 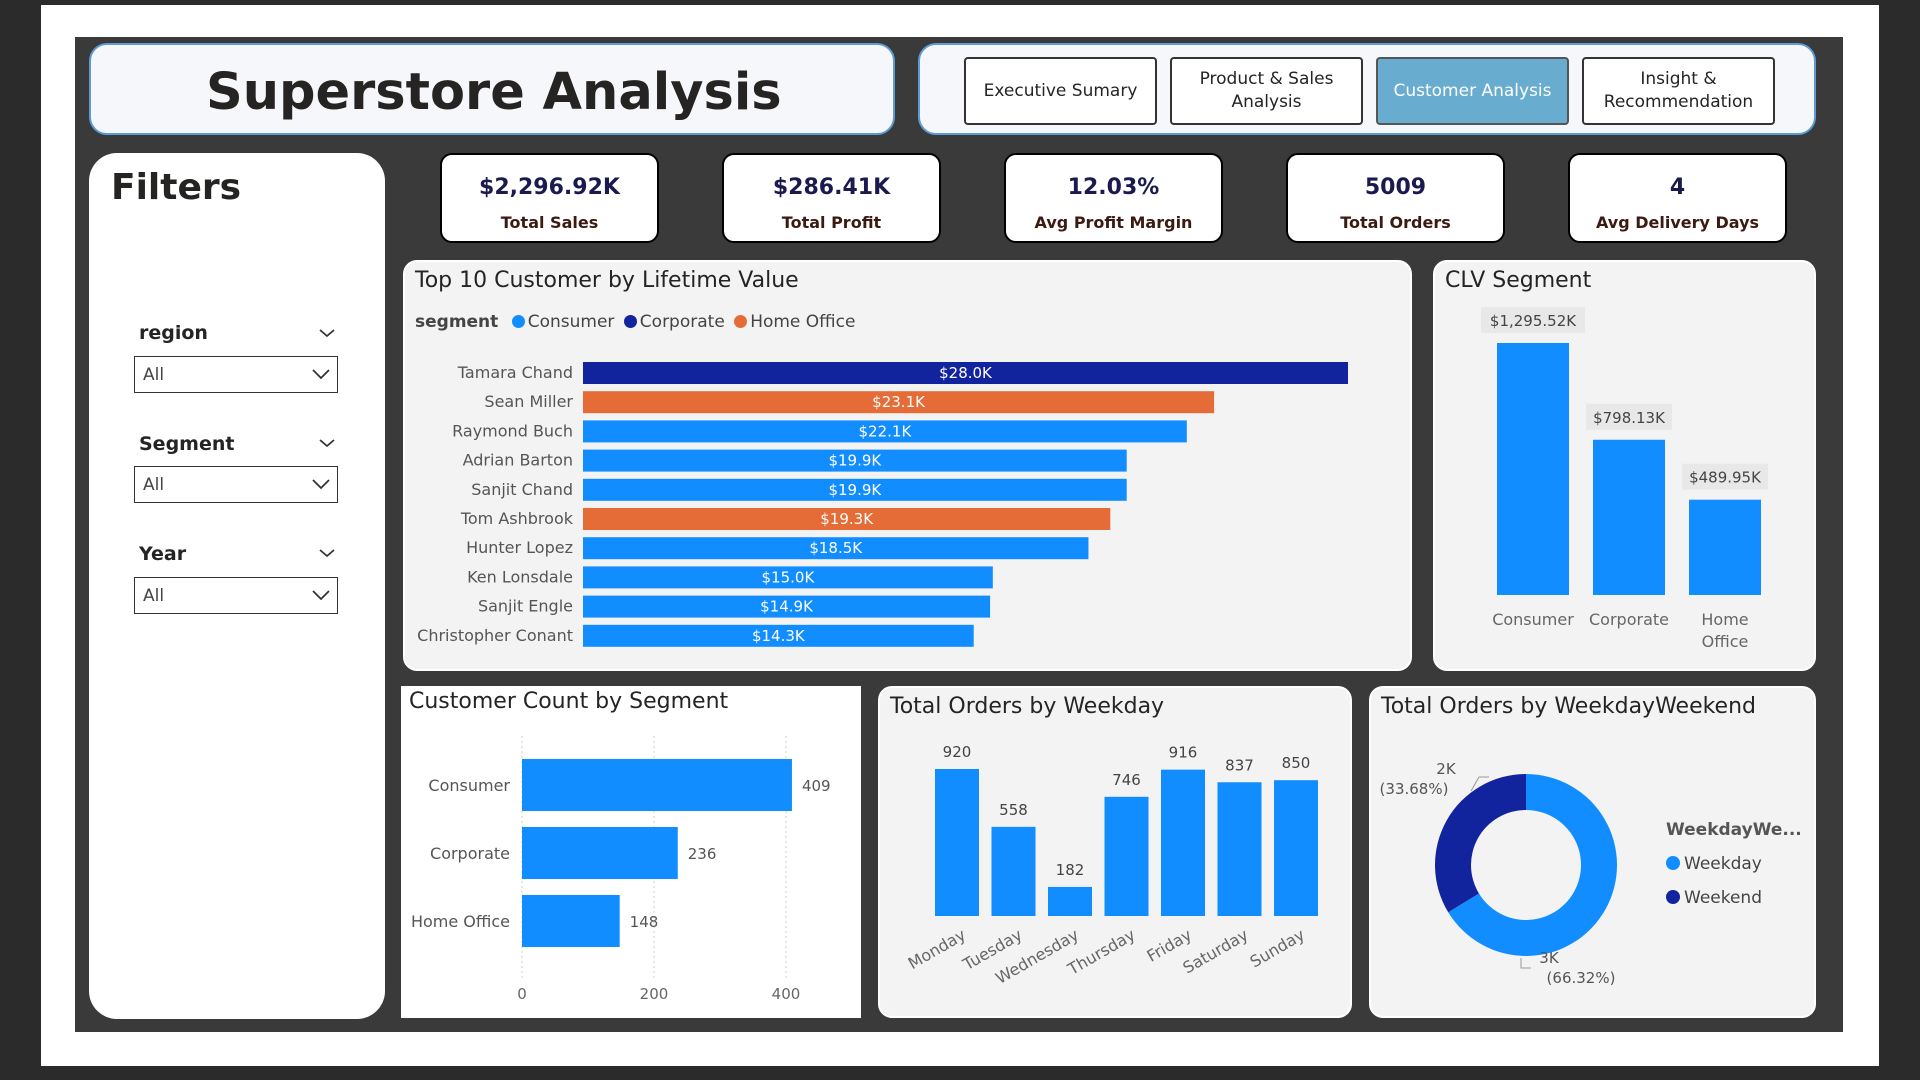 I want to click on legend-marker-weekday, so click(x=1673, y=863).